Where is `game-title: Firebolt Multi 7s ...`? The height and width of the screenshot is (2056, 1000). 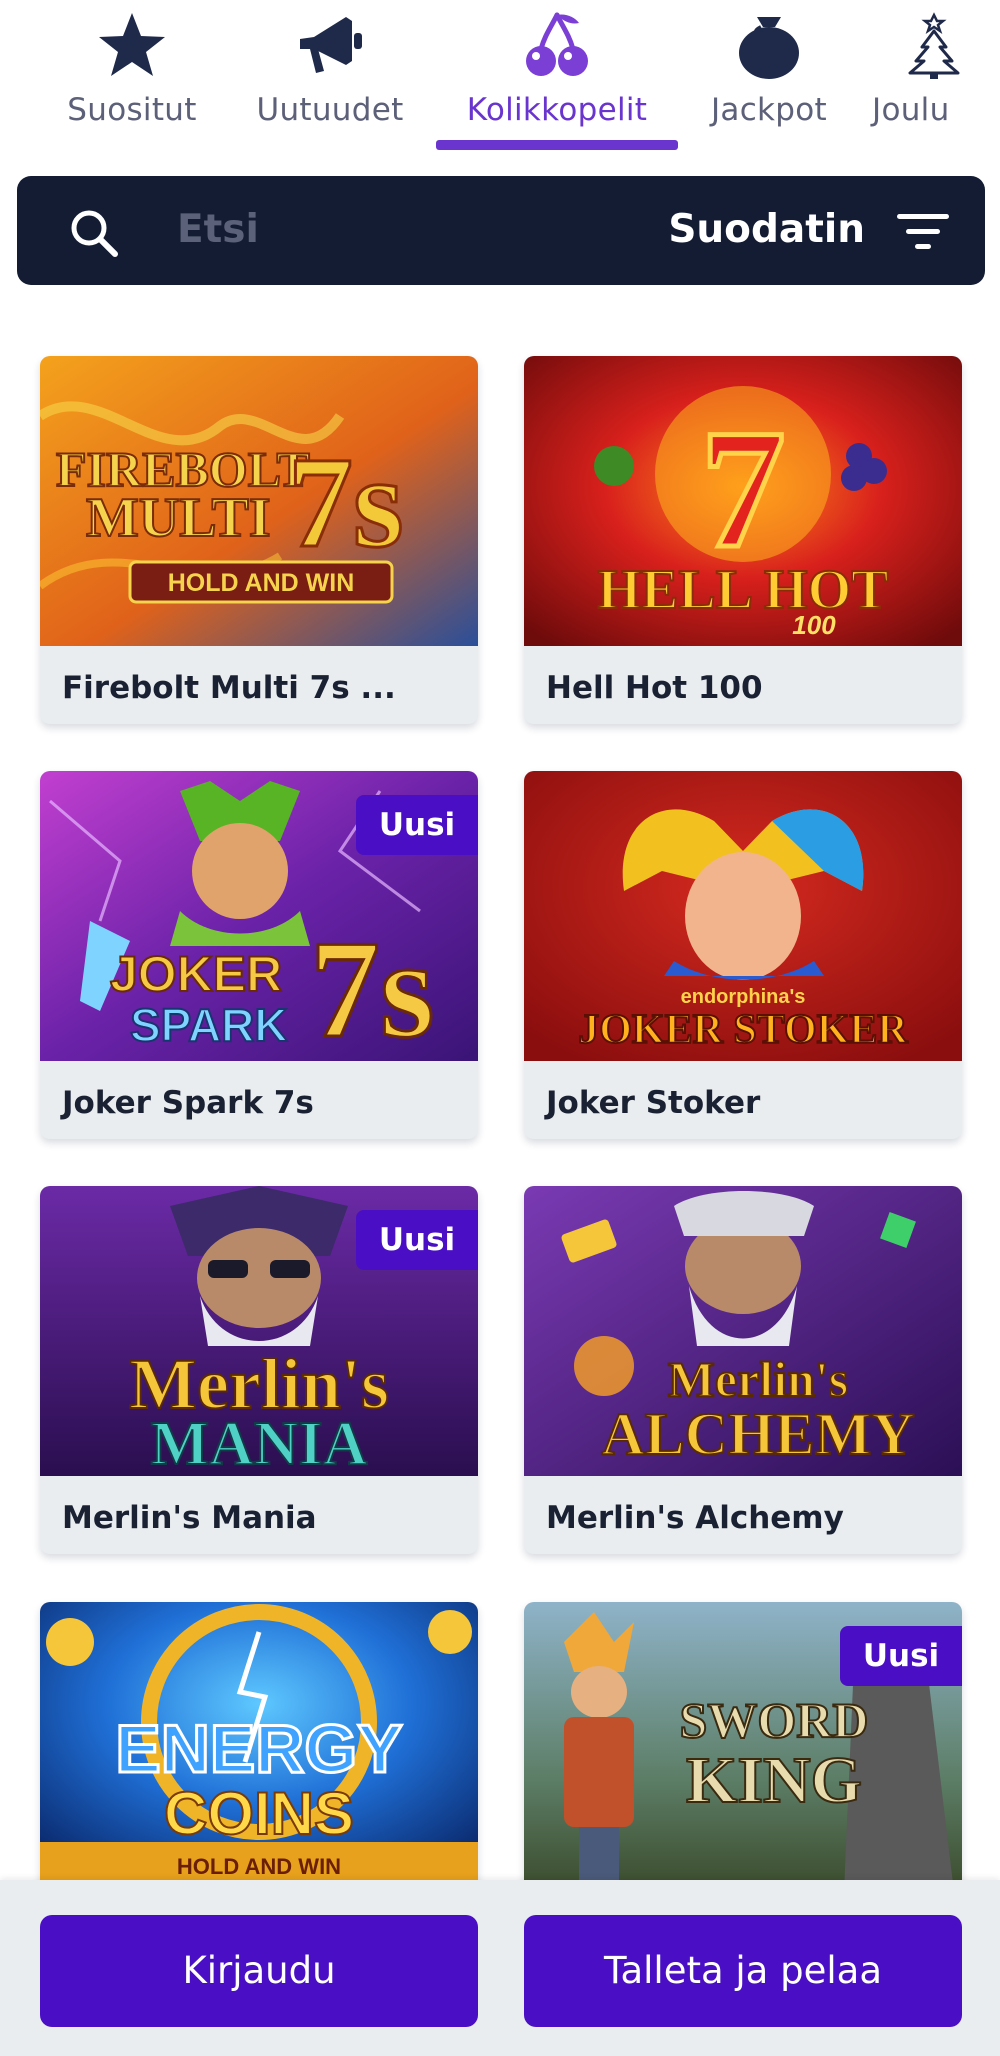 game-title: Firebolt Multi 7s ... is located at coordinates (229, 688).